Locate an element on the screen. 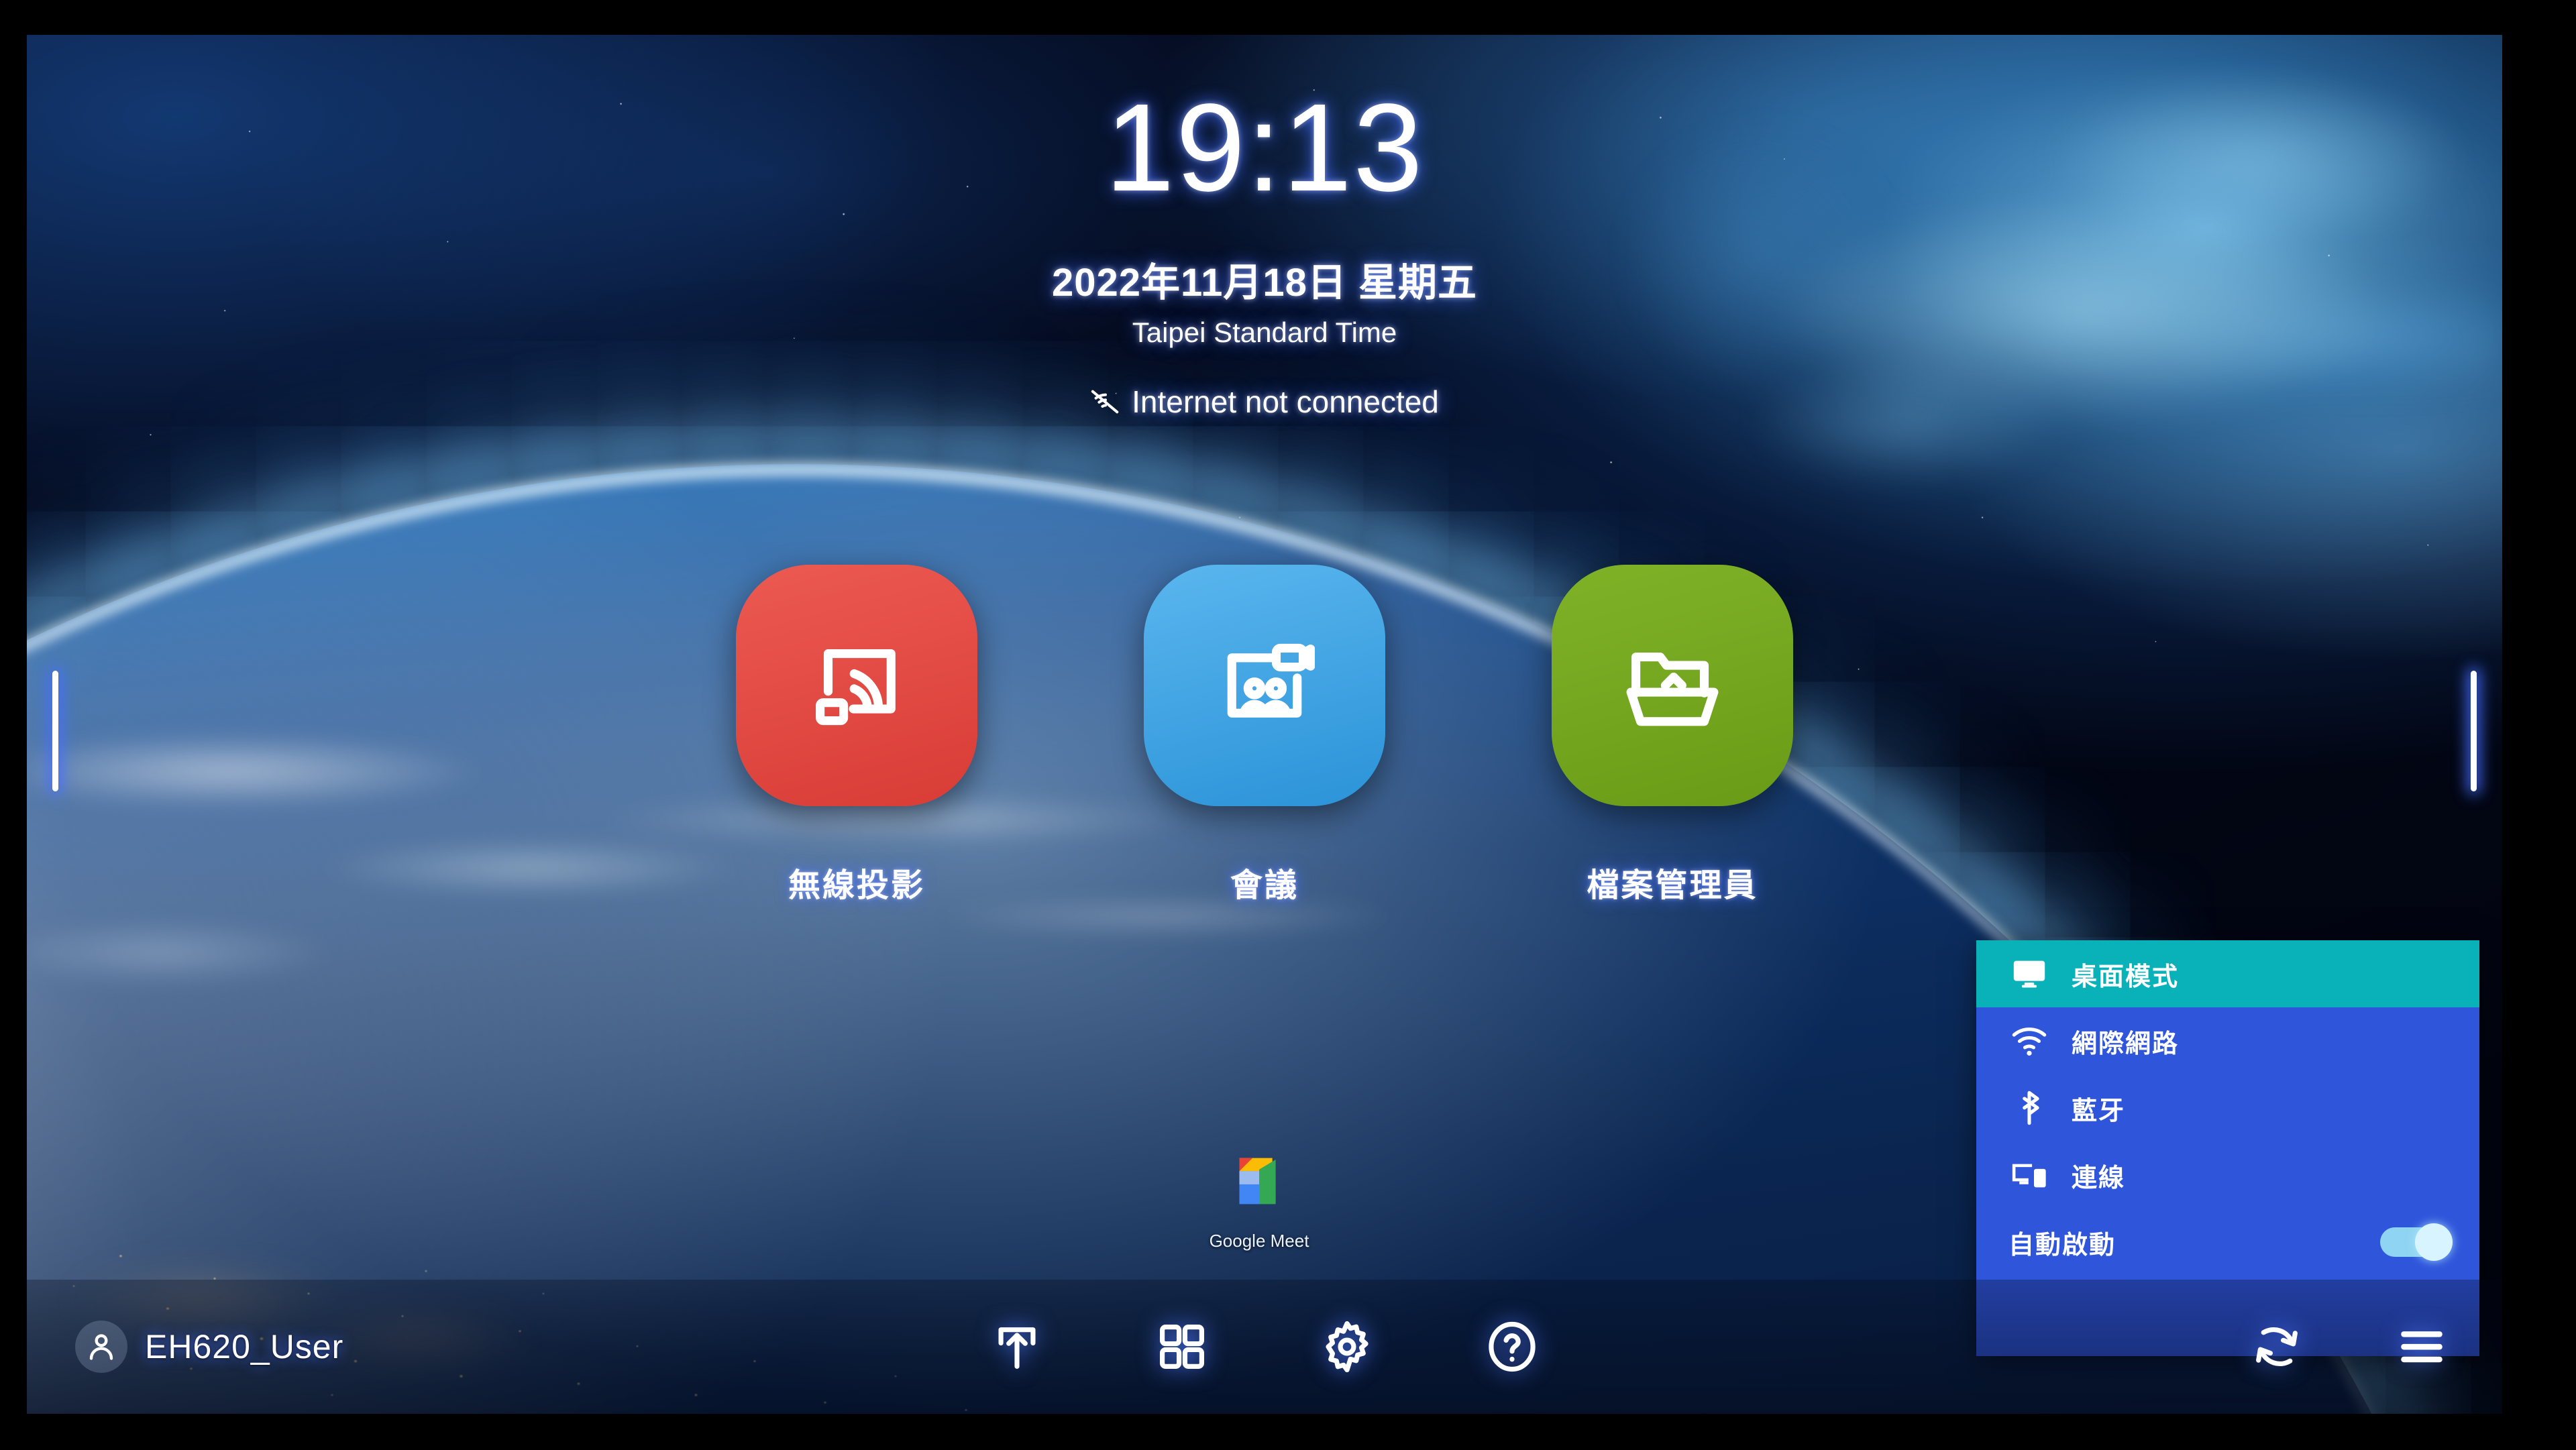 This screenshot has width=2576, height=1450. wifi-icon is located at coordinates (2029, 1041).